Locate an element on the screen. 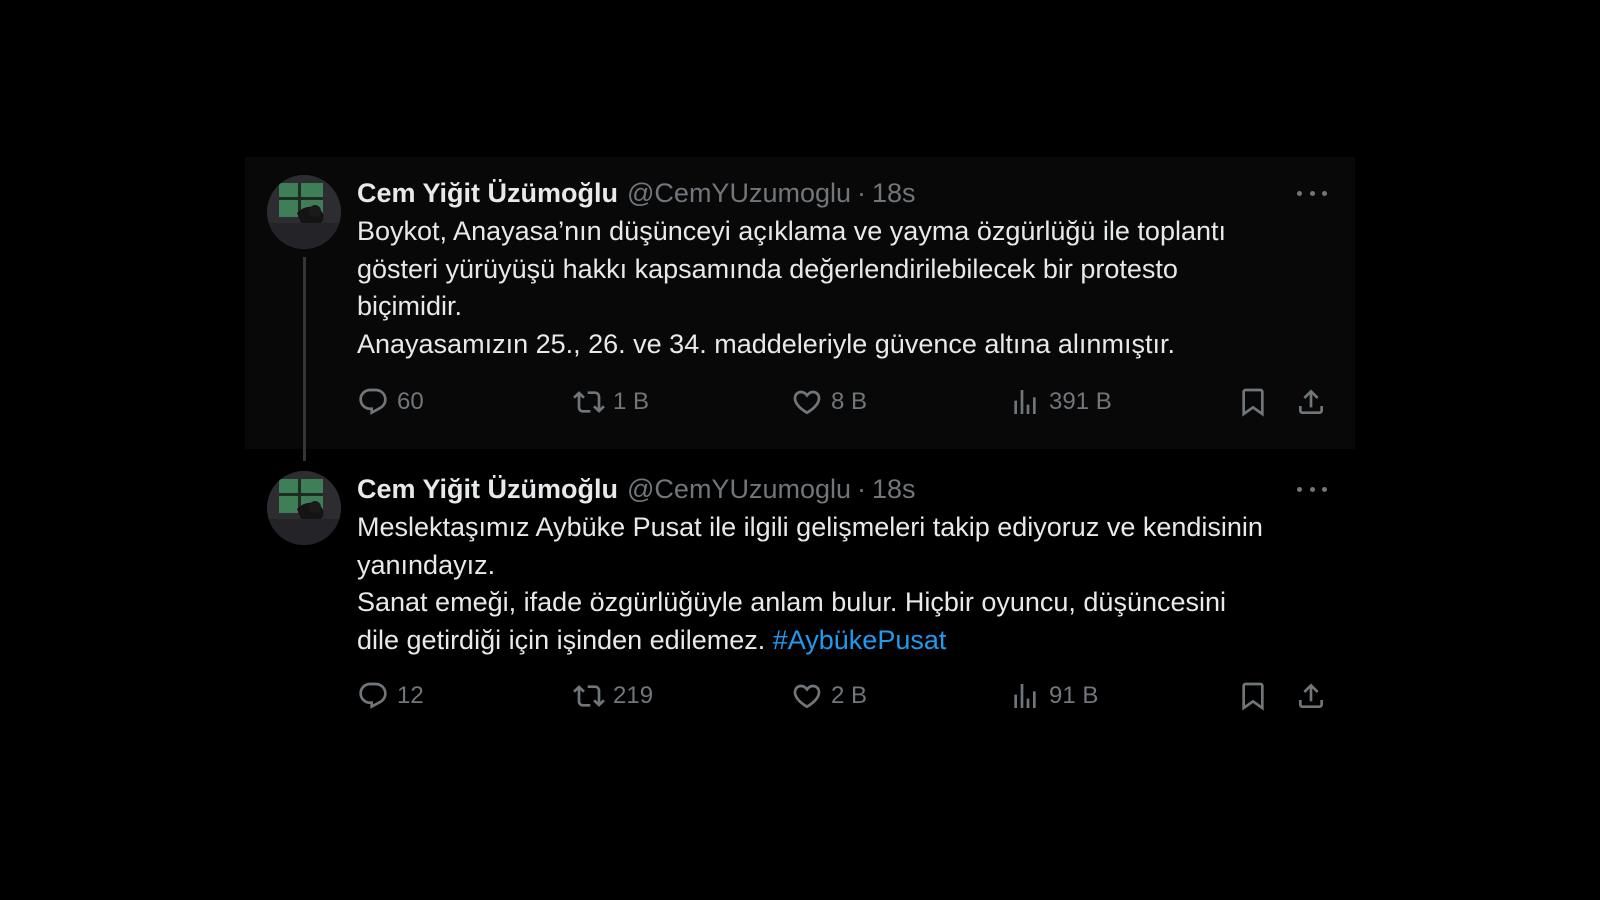 Image resolution: width=1600 pixels, height=900 pixels. tweet-text-line: yanındayız. is located at coordinates (426, 564).